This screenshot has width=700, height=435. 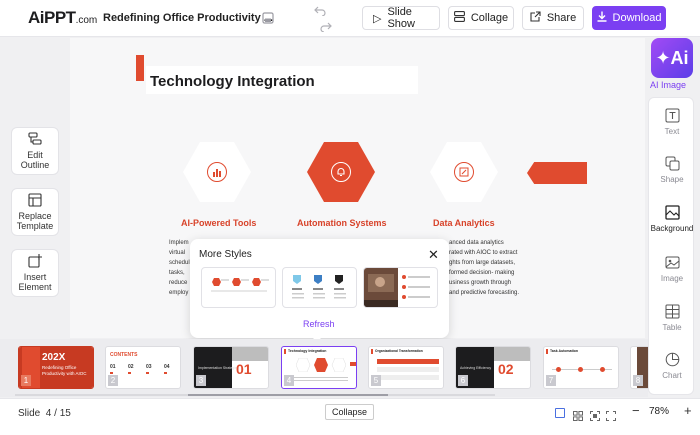 What do you see at coordinates (578, 417) in the screenshot?
I see `grid-view-icon` at bounding box center [578, 417].